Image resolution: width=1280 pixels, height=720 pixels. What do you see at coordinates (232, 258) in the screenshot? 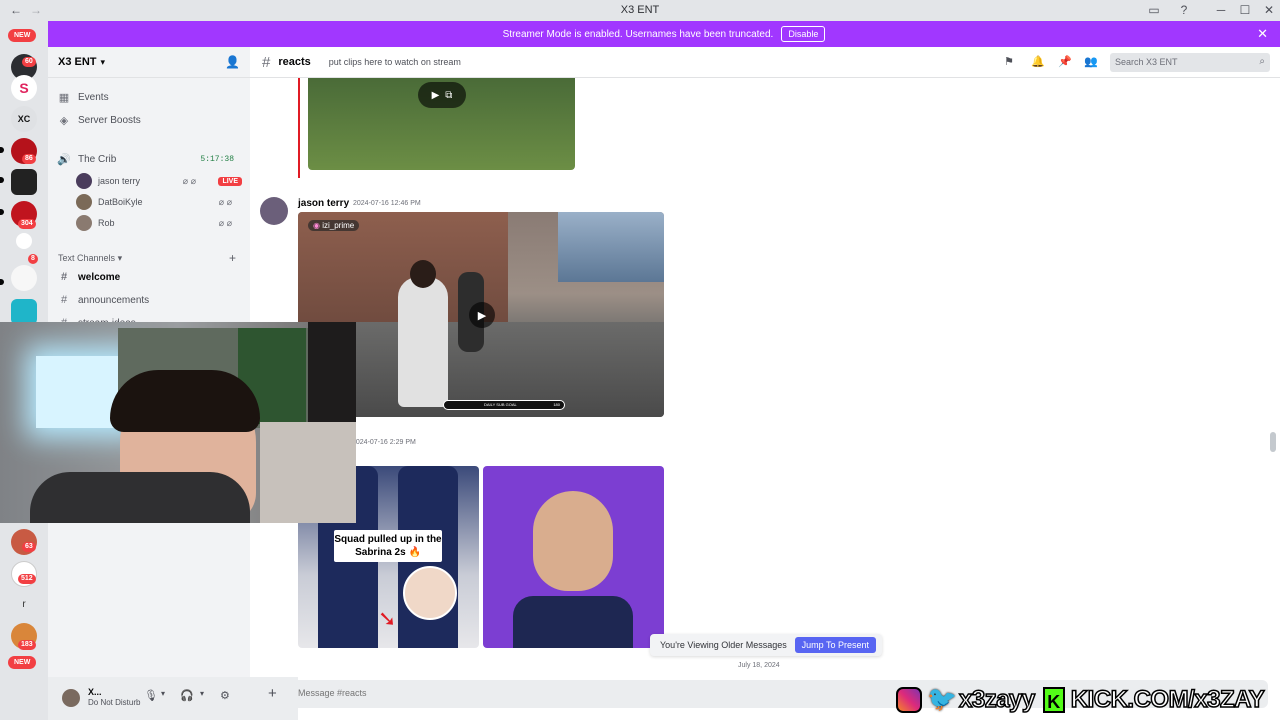
I see `create-channel-icon: +` at bounding box center [232, 258].